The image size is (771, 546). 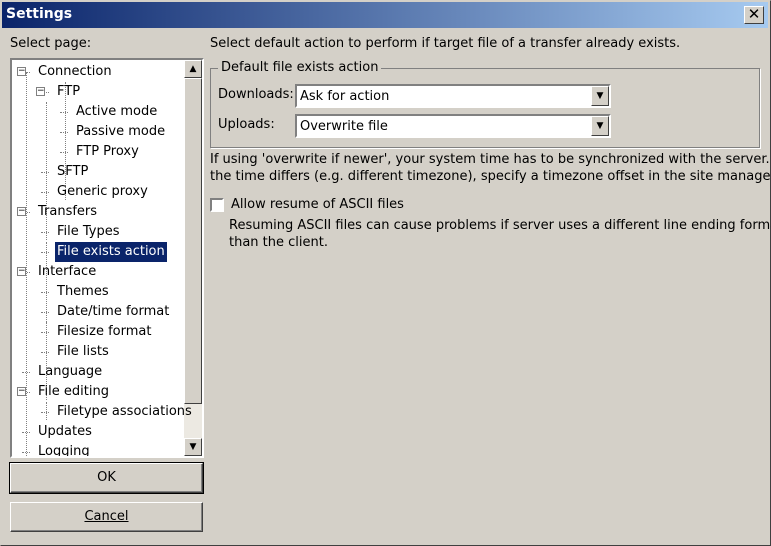 I want to click on ascii-note-2: than the client., so click(x=278, y=242).